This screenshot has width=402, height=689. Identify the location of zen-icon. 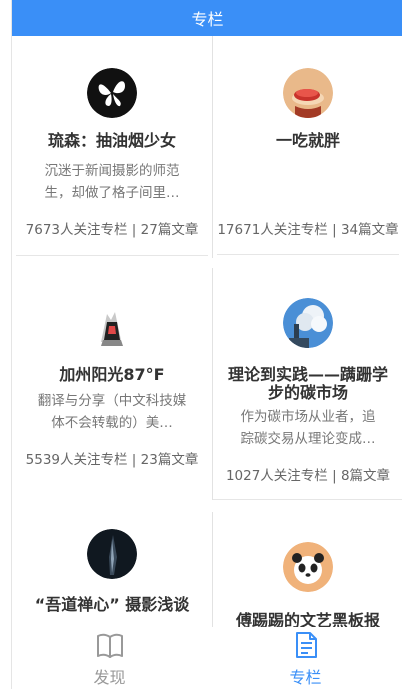
(112, 554).